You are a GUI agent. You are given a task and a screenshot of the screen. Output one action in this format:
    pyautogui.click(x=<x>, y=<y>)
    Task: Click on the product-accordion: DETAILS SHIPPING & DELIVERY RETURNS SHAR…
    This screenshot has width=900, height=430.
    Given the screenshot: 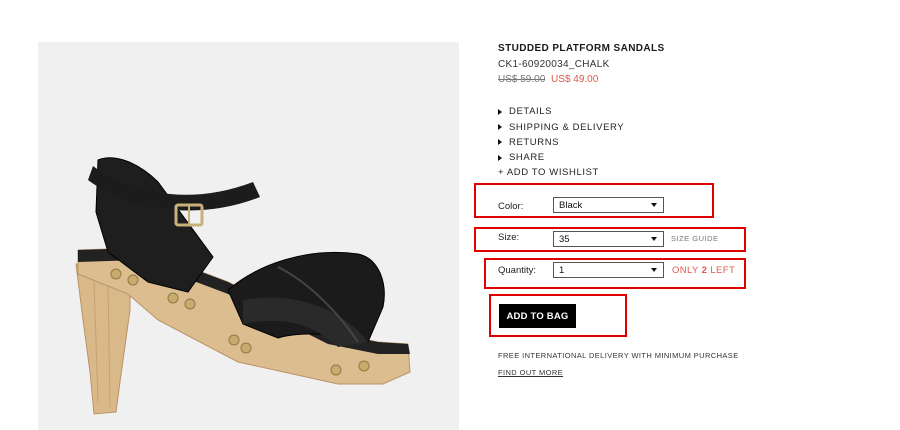 What is the action you would take?
    pyautogui.click(x=561, y=135)
    